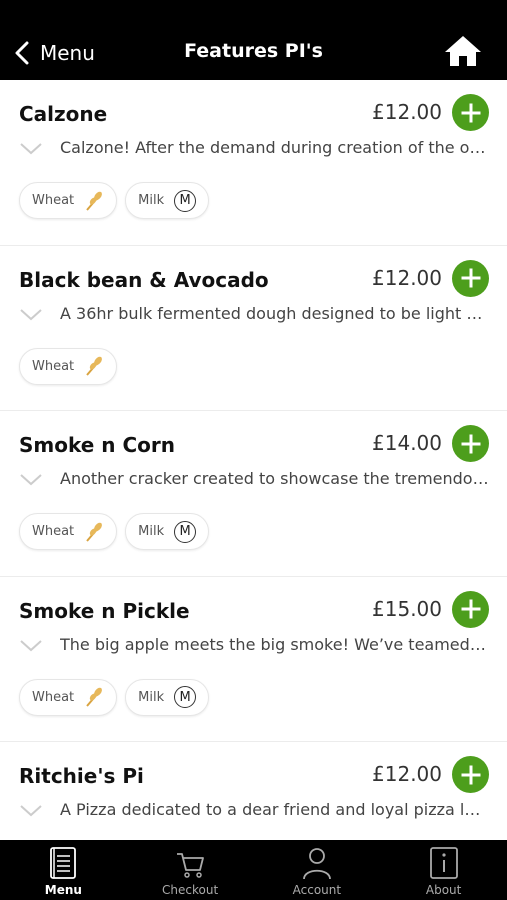  I want to click on tab-checkout: Checkout, so click(190, 870).